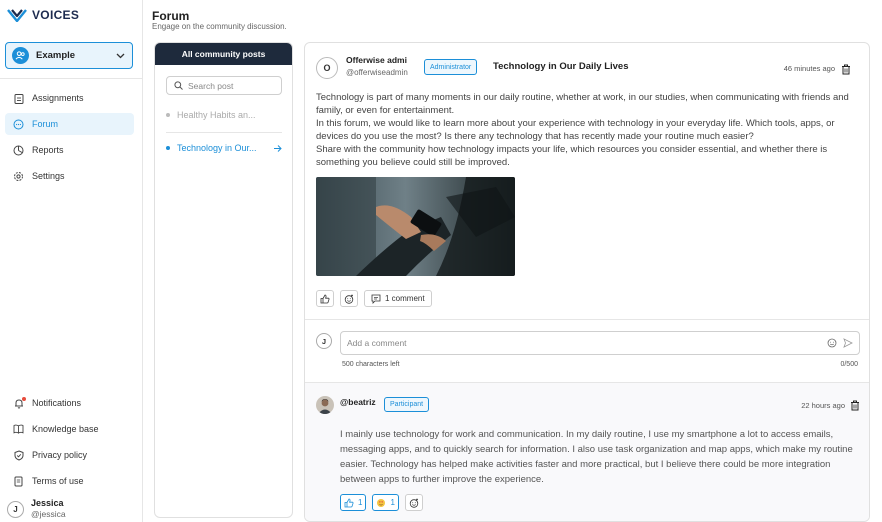 This screenshot has width=882, height=522. What do you see at coordinates (18, 150) in the screenshot?
I see `chart-icon` at bounding box center [18, 150].